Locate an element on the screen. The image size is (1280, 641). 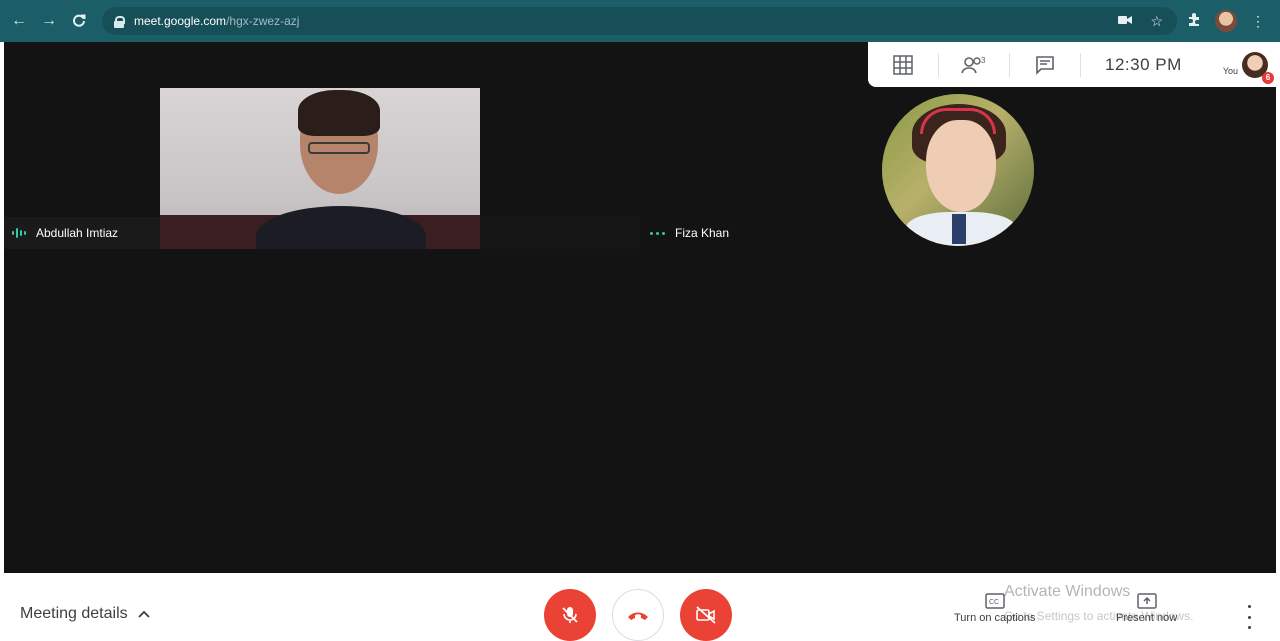
participant-name: Fiza Khan is located at coordinates (702, 233).